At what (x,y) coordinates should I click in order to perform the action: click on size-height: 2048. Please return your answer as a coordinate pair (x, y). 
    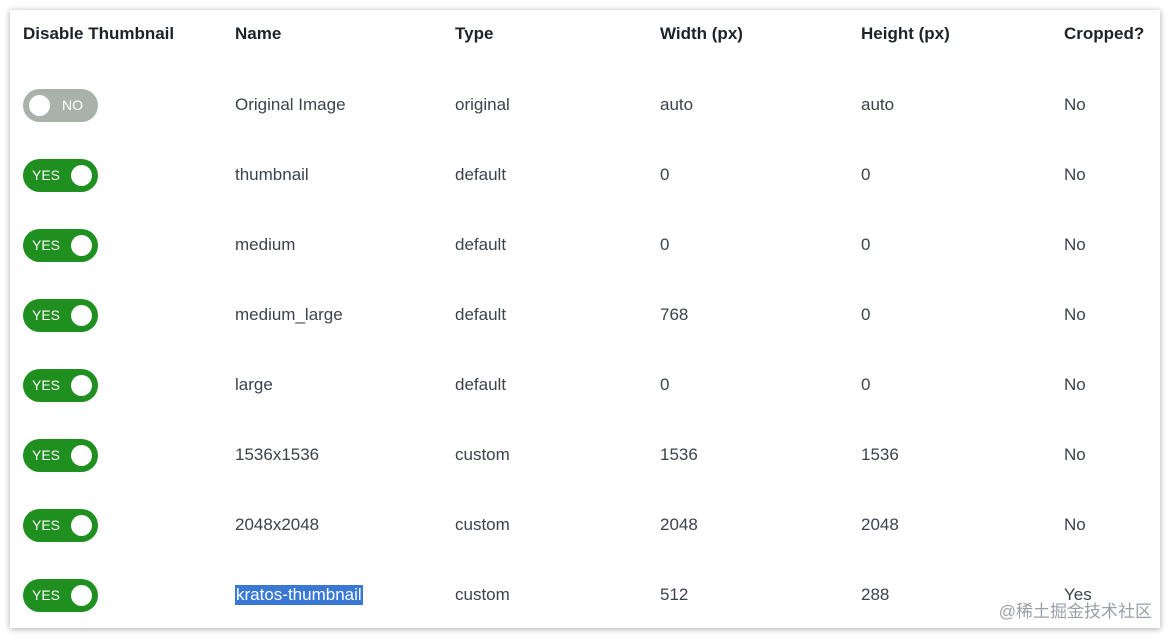
    Looking at the image, I should click on (880, 524).